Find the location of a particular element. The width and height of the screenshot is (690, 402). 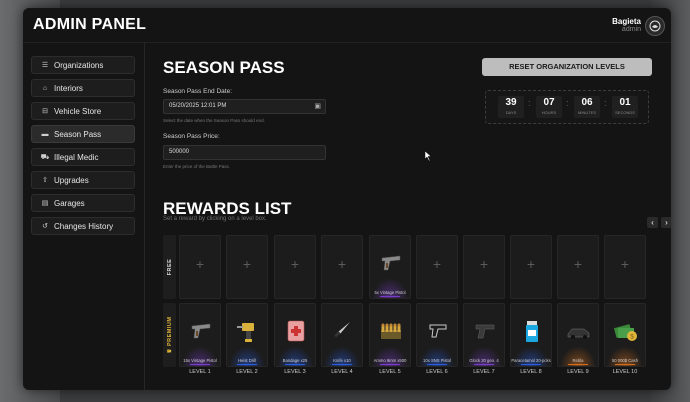

free-reward-level-3: + is located at coordinates (295, 267).